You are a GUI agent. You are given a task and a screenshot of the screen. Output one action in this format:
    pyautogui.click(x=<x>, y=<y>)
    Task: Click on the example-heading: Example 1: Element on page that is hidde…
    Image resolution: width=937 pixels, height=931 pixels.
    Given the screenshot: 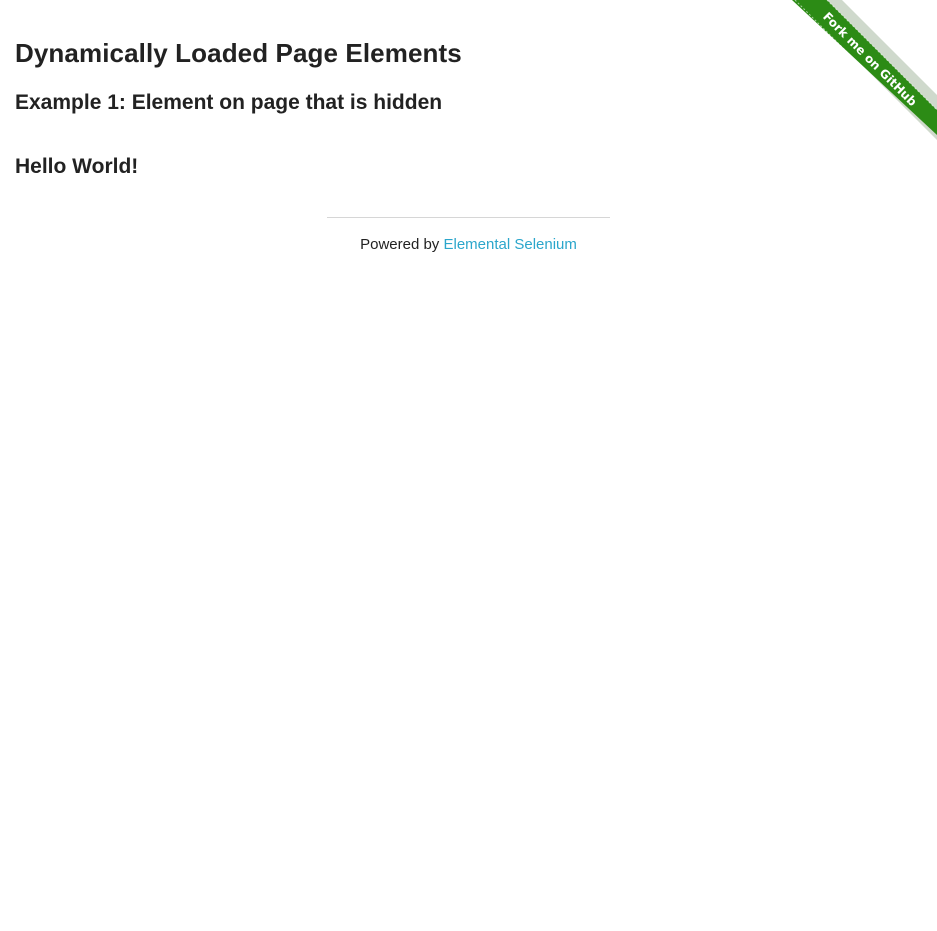 What is the action you would take?
    pyautogui.click(x=229, y=102)
    